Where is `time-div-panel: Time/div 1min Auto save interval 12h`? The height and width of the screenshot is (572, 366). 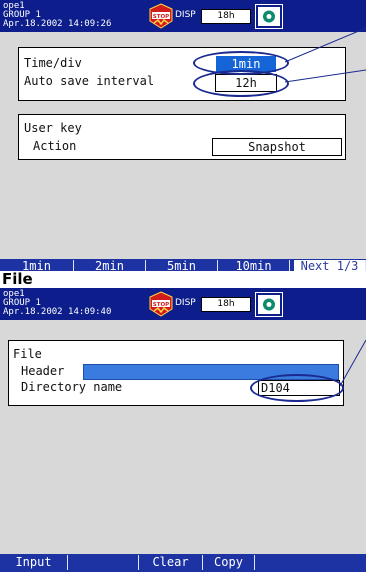
time-div-panel: Time/div 1min Auto save interval 12h is located at coordinates (182, 74).